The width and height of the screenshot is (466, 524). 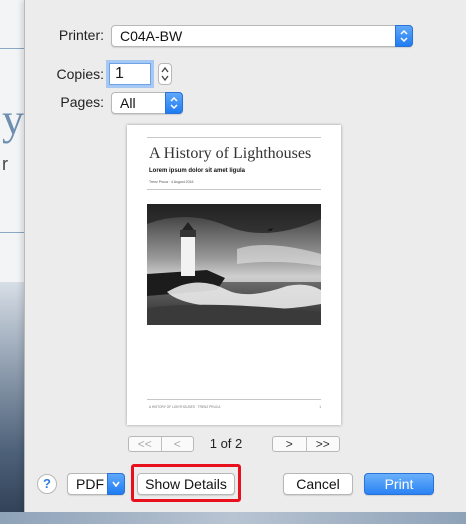 I want to click on background-glyph: y, so click(x=13, y=119).